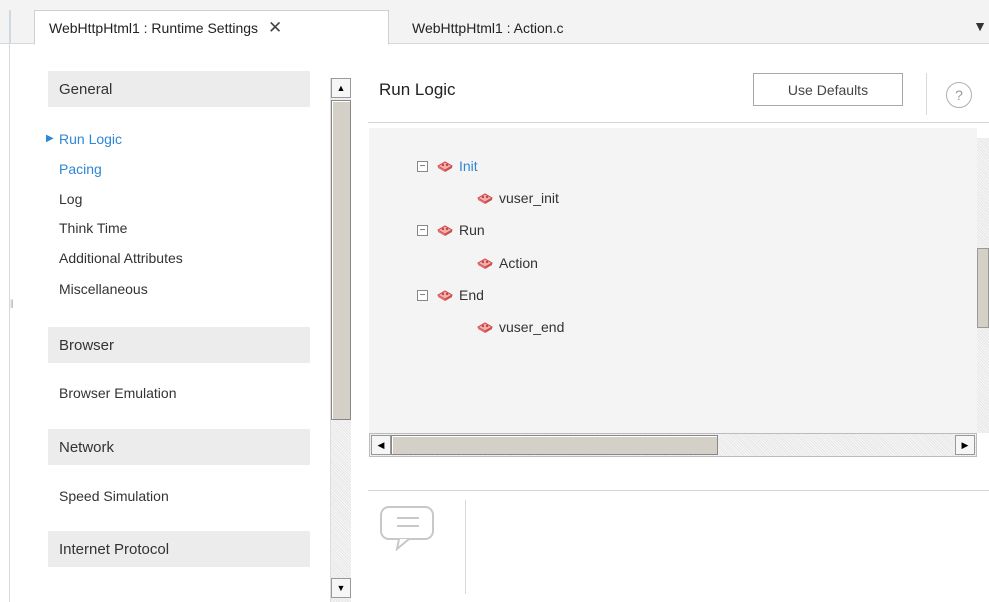 This screenshot has width=989, height=602. I want to click on tab-label: WebHttpHtml1 : Runtime Settings, so click(154, 27).